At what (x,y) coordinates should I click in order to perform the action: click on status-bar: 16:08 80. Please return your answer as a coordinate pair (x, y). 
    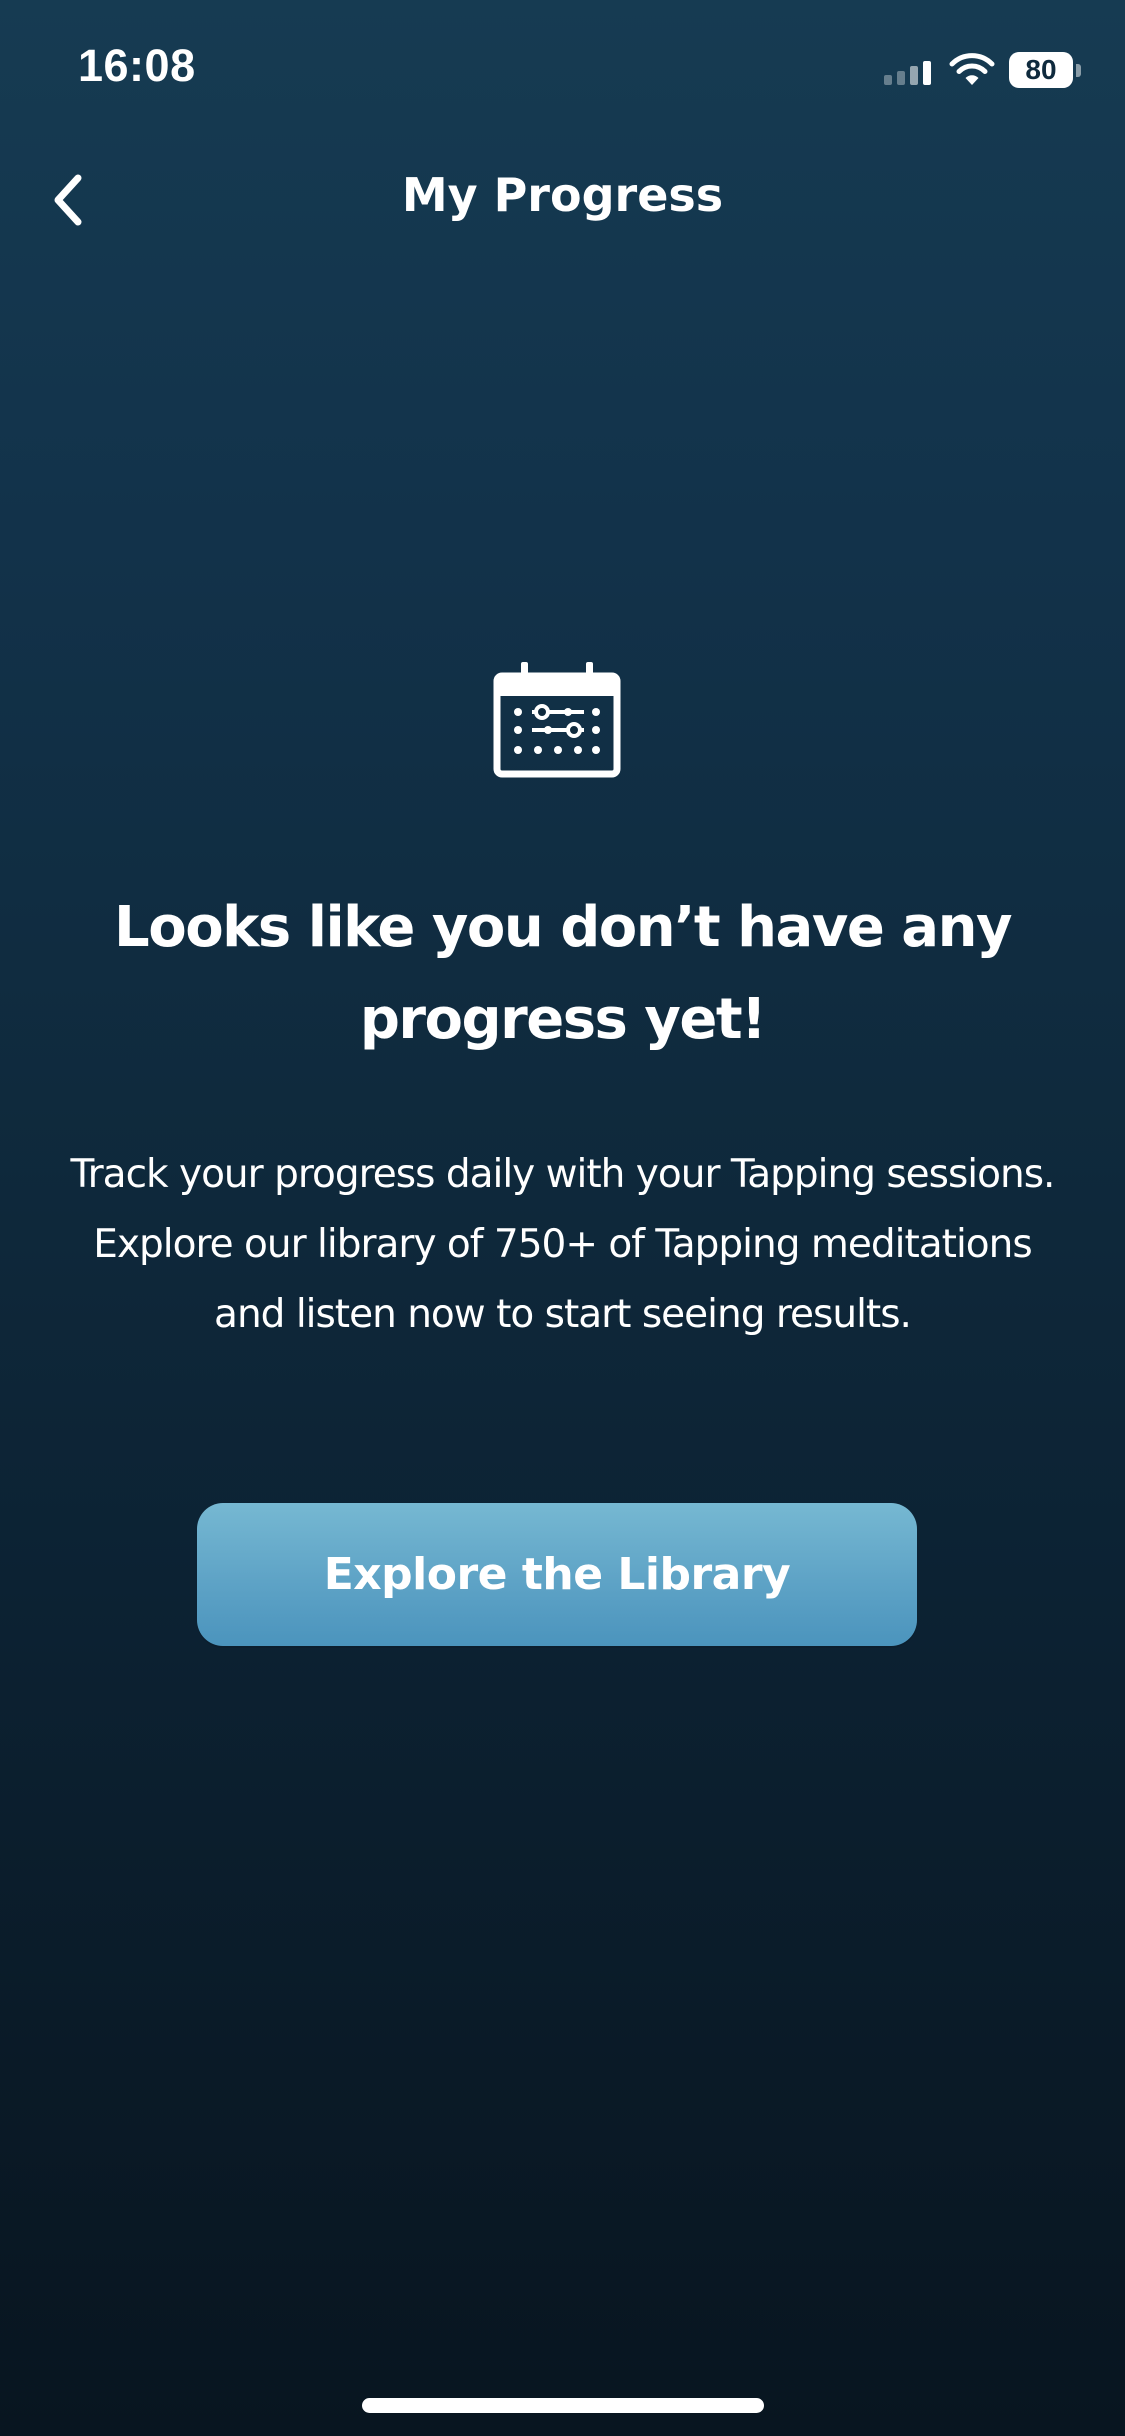
    Looking at the image, I should click on (562, 70).